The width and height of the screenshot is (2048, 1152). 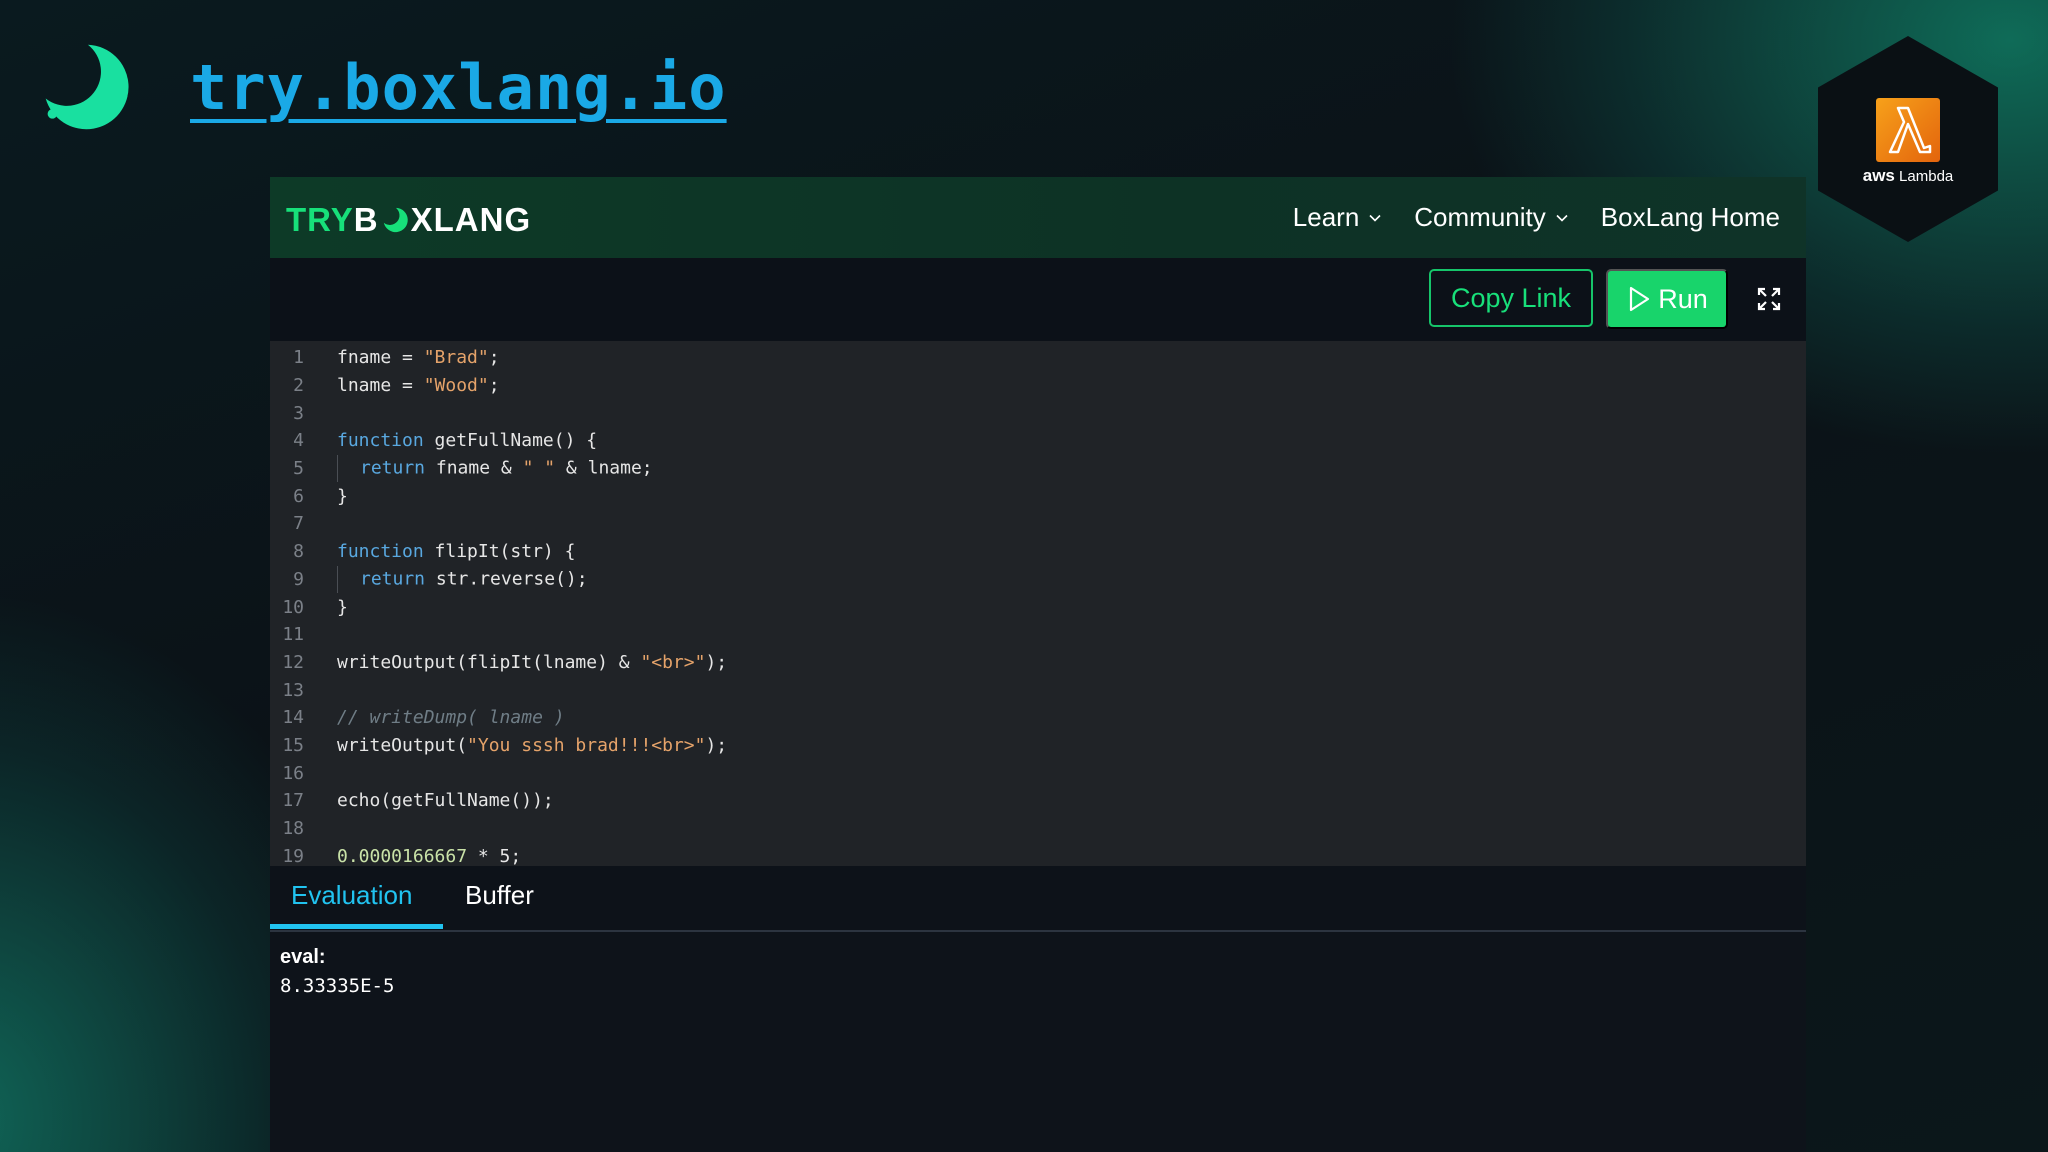 What do you see at coordinates (1038, 552) in the screenshot?
I see `code-line: 8 function flipIt(str) {` at bounding box center [1038, 552].